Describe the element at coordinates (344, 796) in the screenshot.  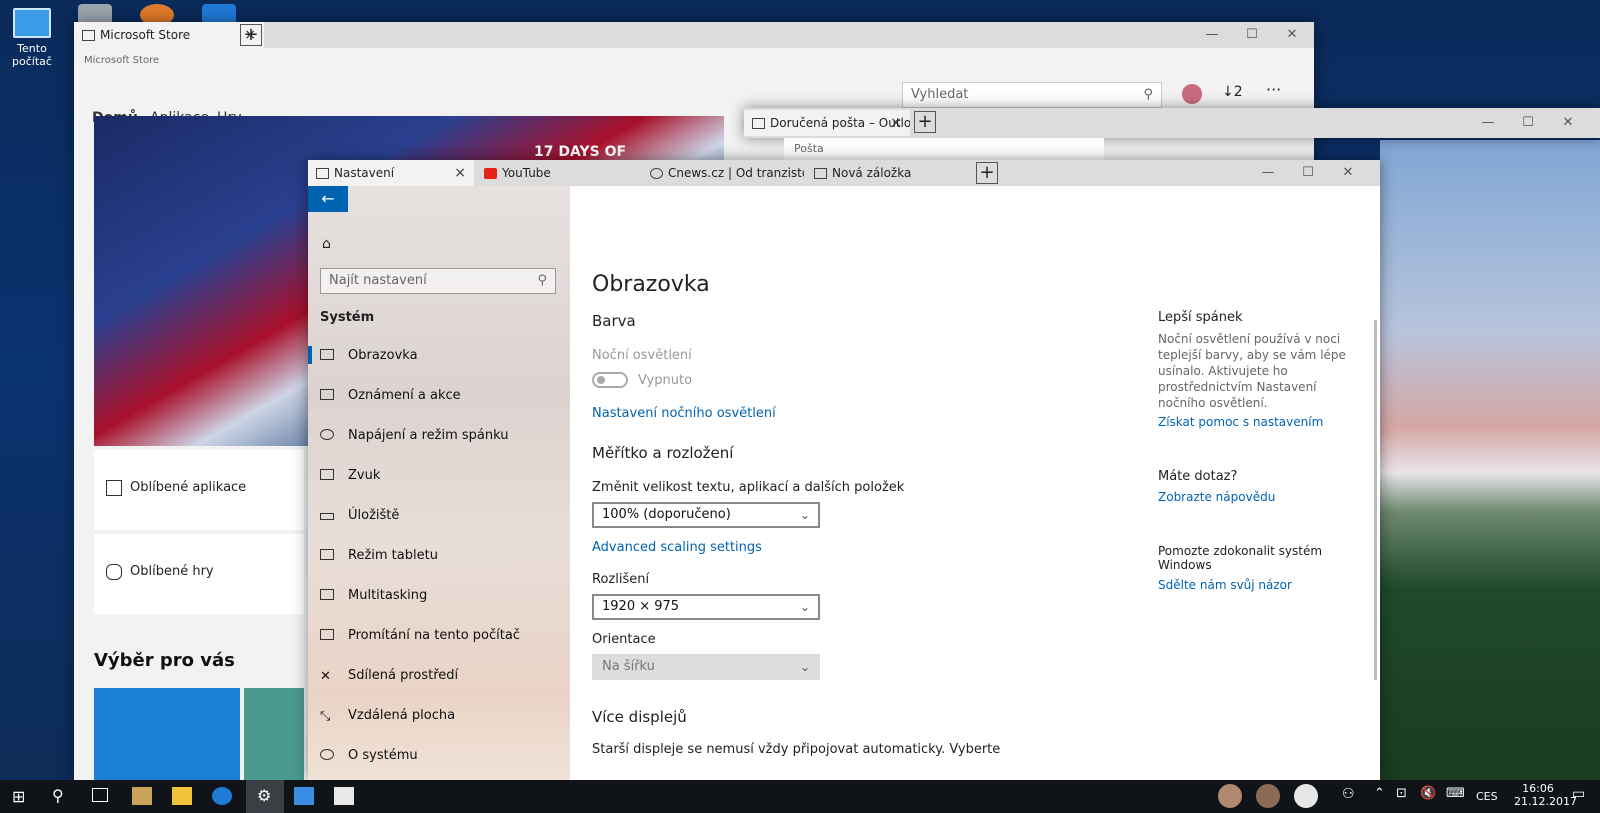
I see `mail-icon` at that location.